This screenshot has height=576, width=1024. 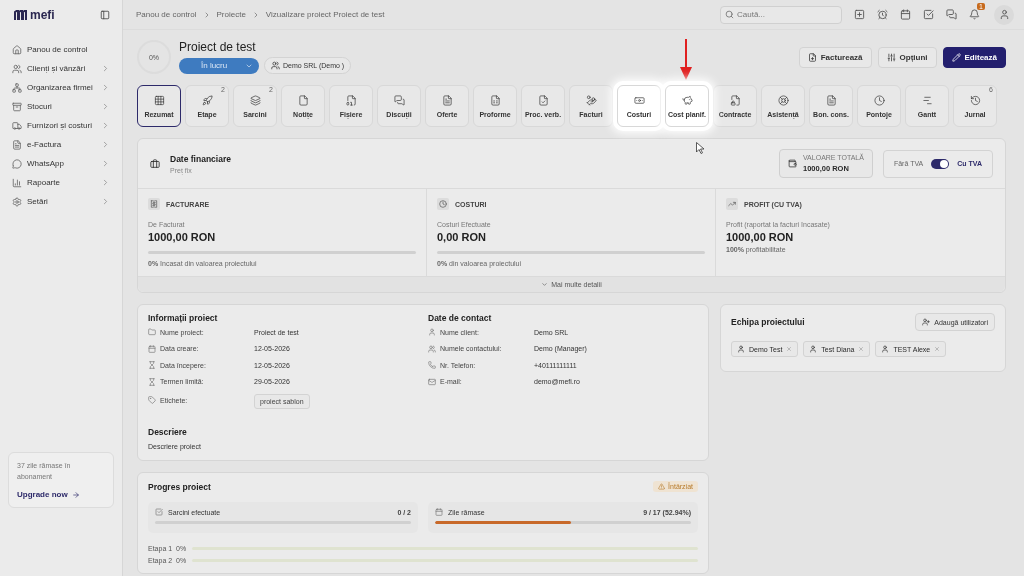 What do you see at coordinates (907, 57) in the screenshot?
I see `action-button: Opțiuni` at bounding box center [907, 57].